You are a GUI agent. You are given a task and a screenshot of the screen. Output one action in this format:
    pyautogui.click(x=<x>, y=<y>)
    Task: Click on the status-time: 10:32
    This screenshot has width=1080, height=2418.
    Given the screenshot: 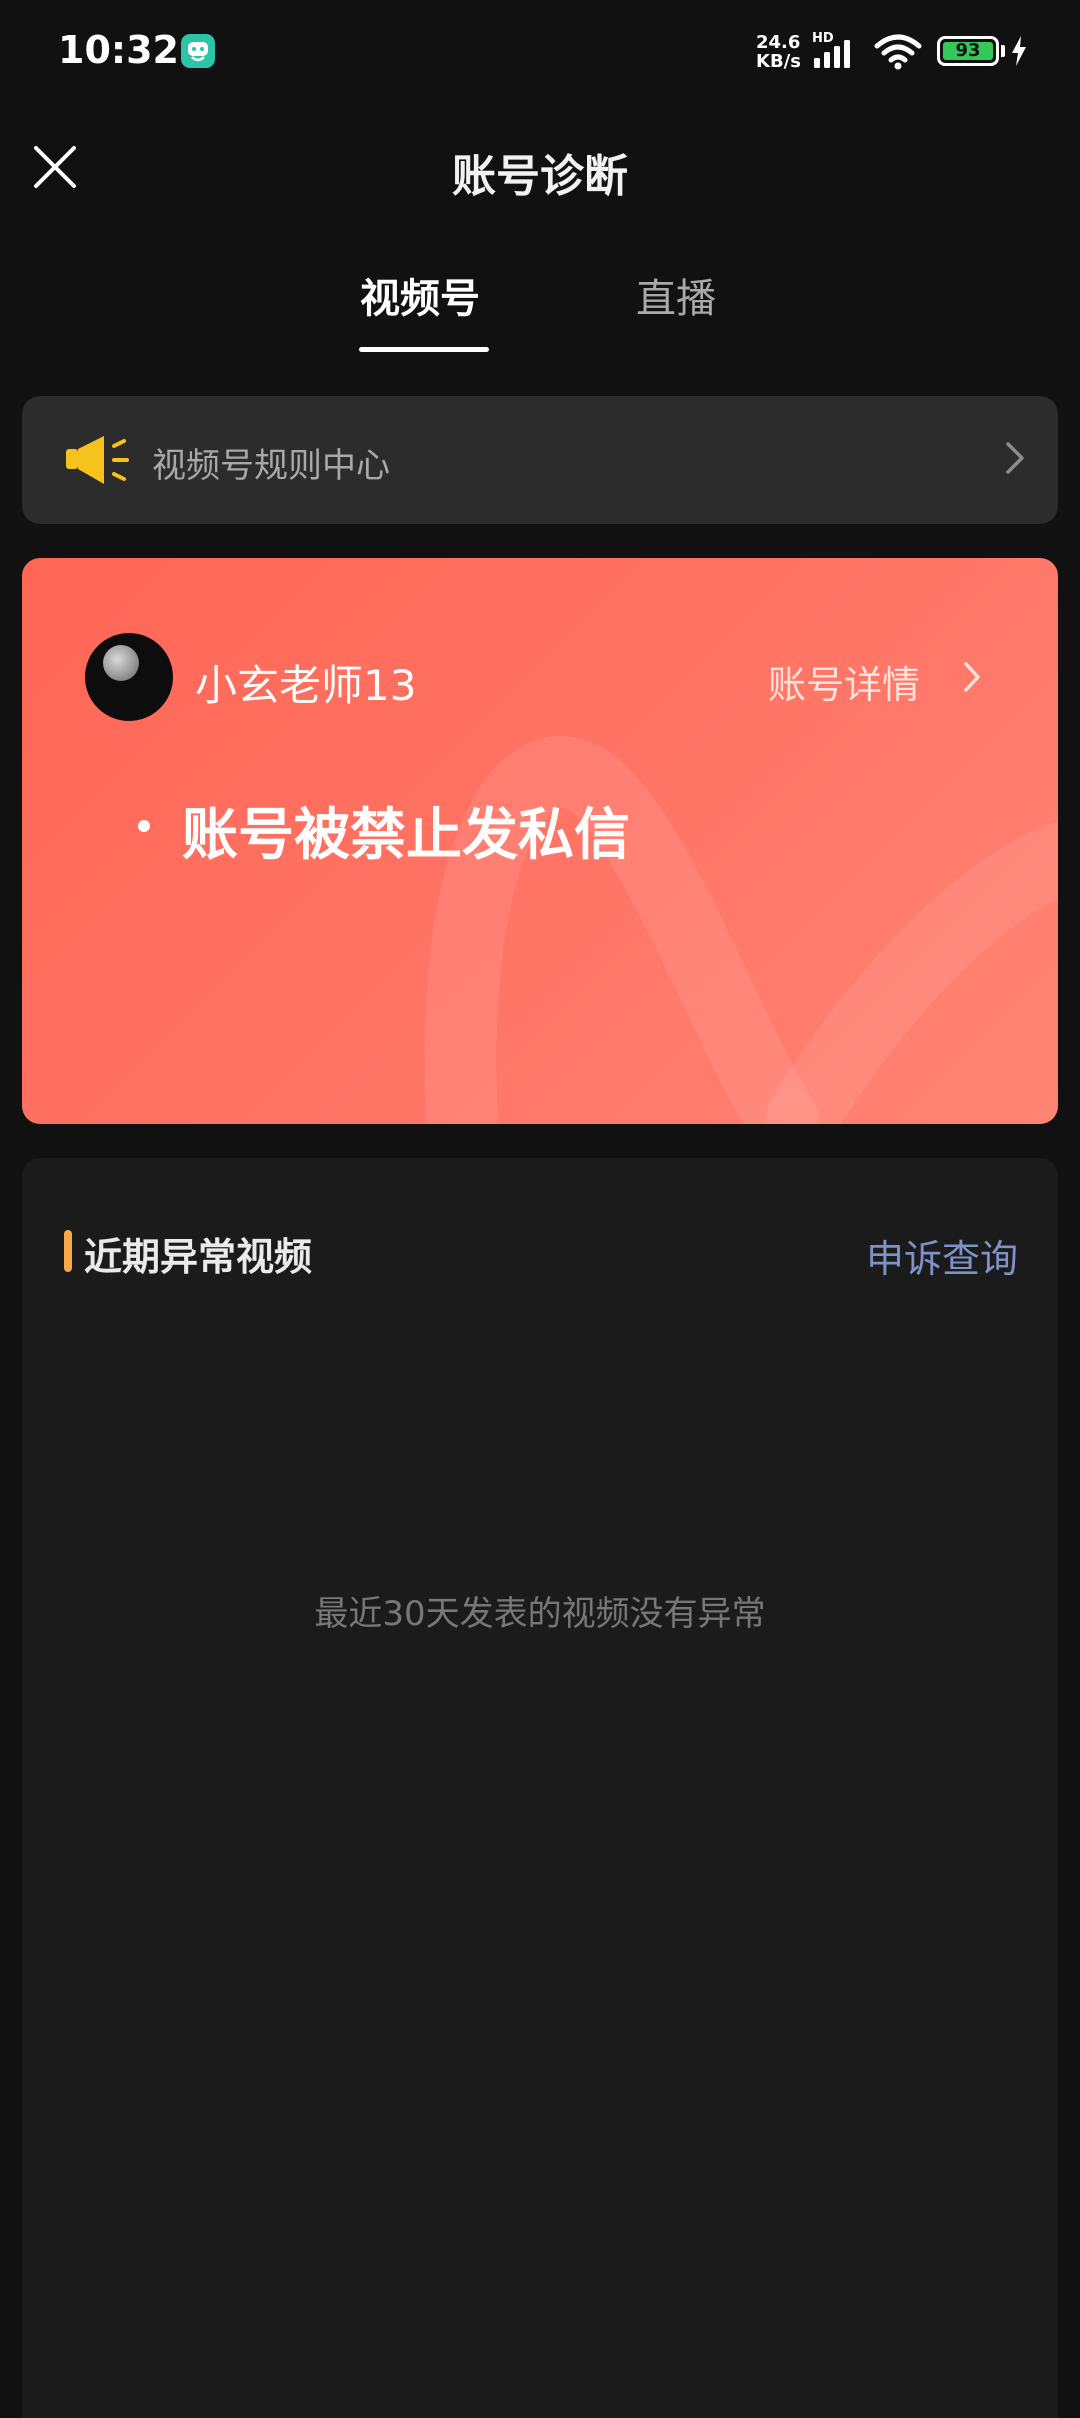 What is the action you would take?
    pyautogui.click(x=118, y=50)
    